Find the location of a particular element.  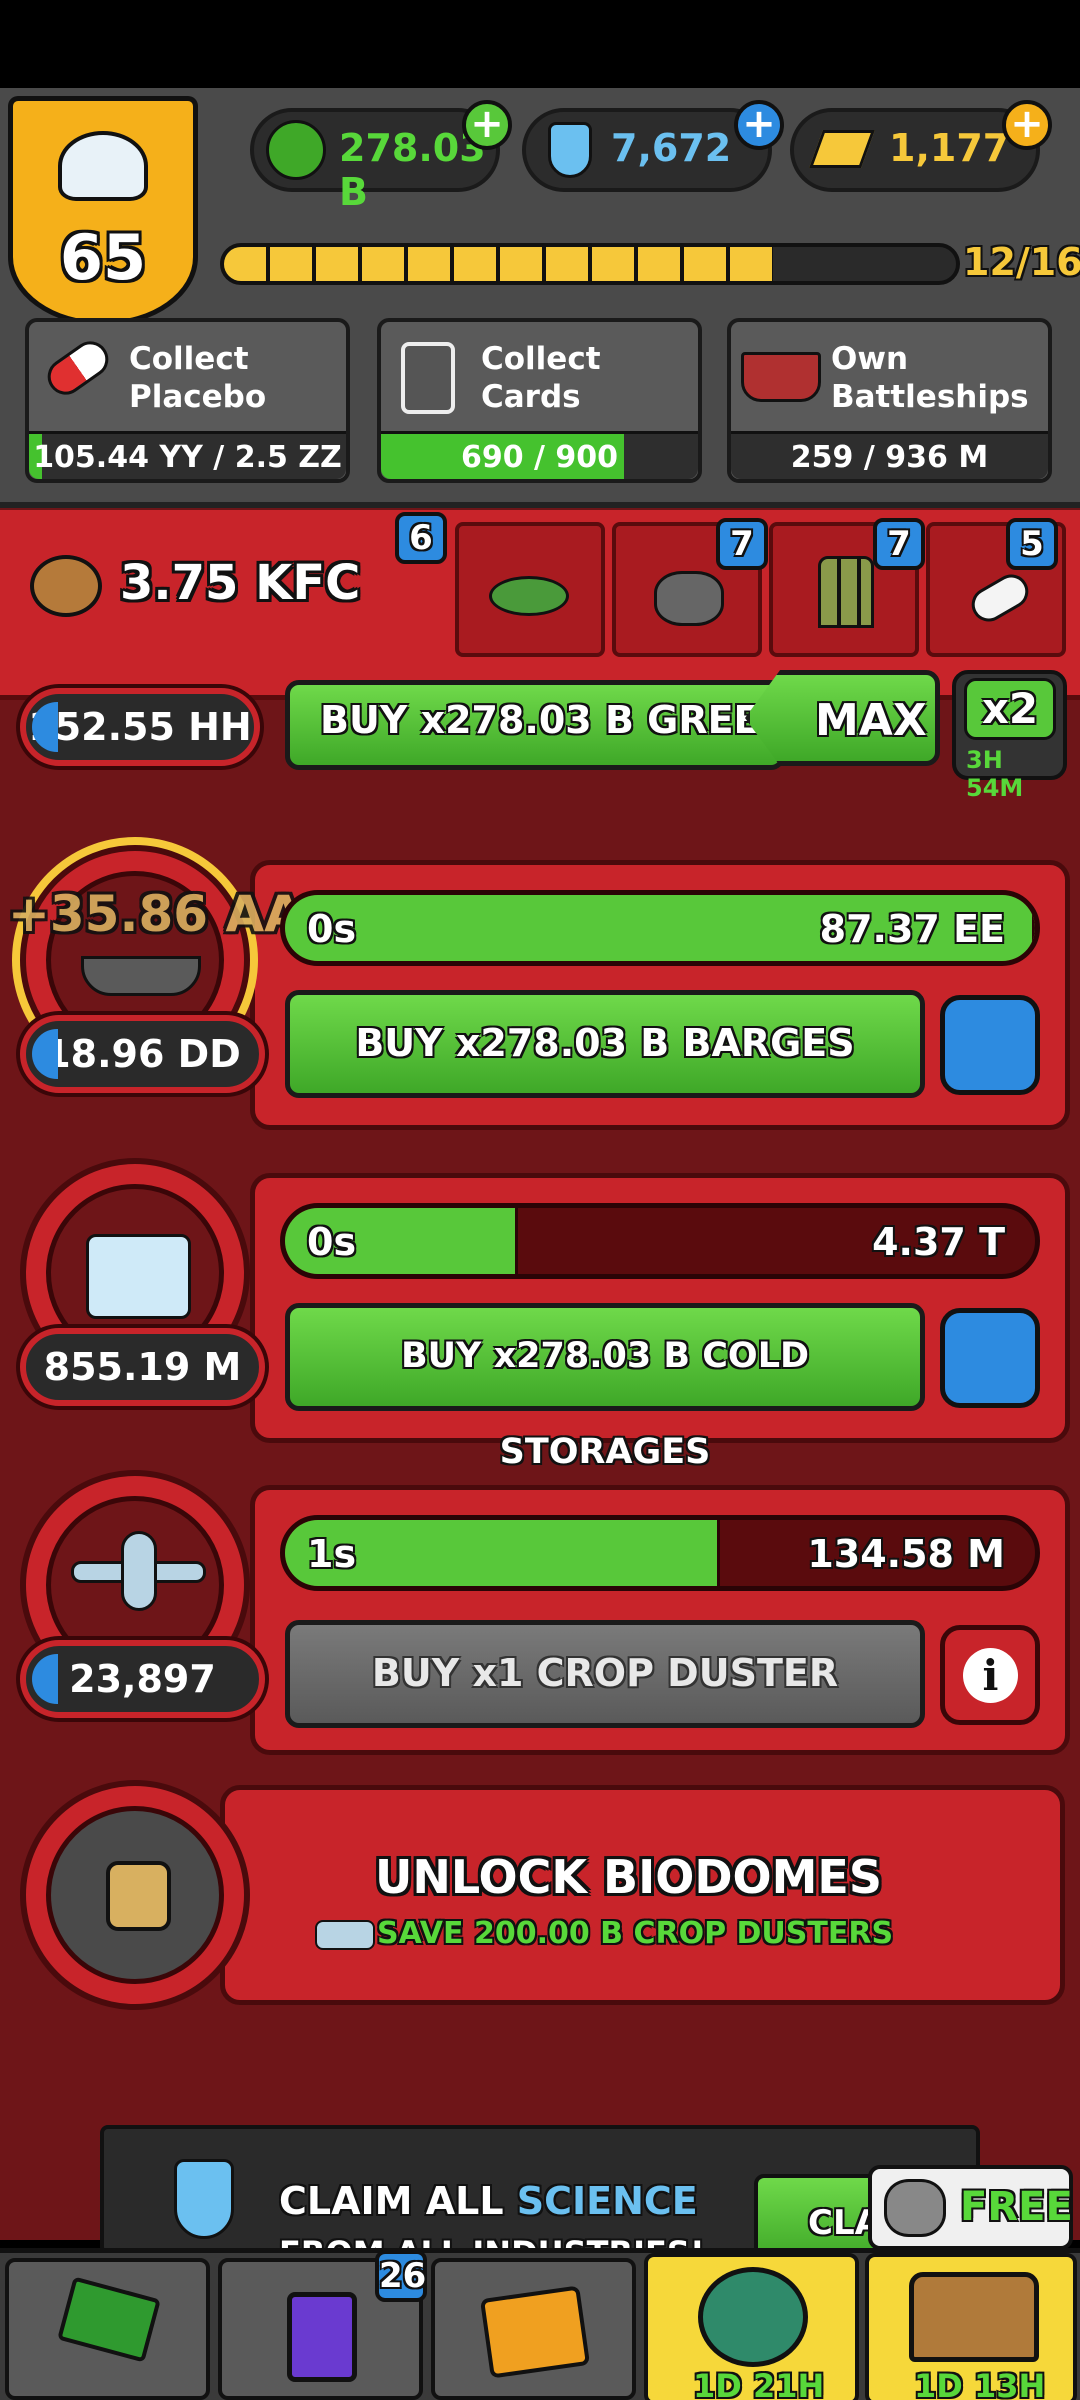

greenhouse-count-text: 152.55 HH is located at coordinates (140, 727).